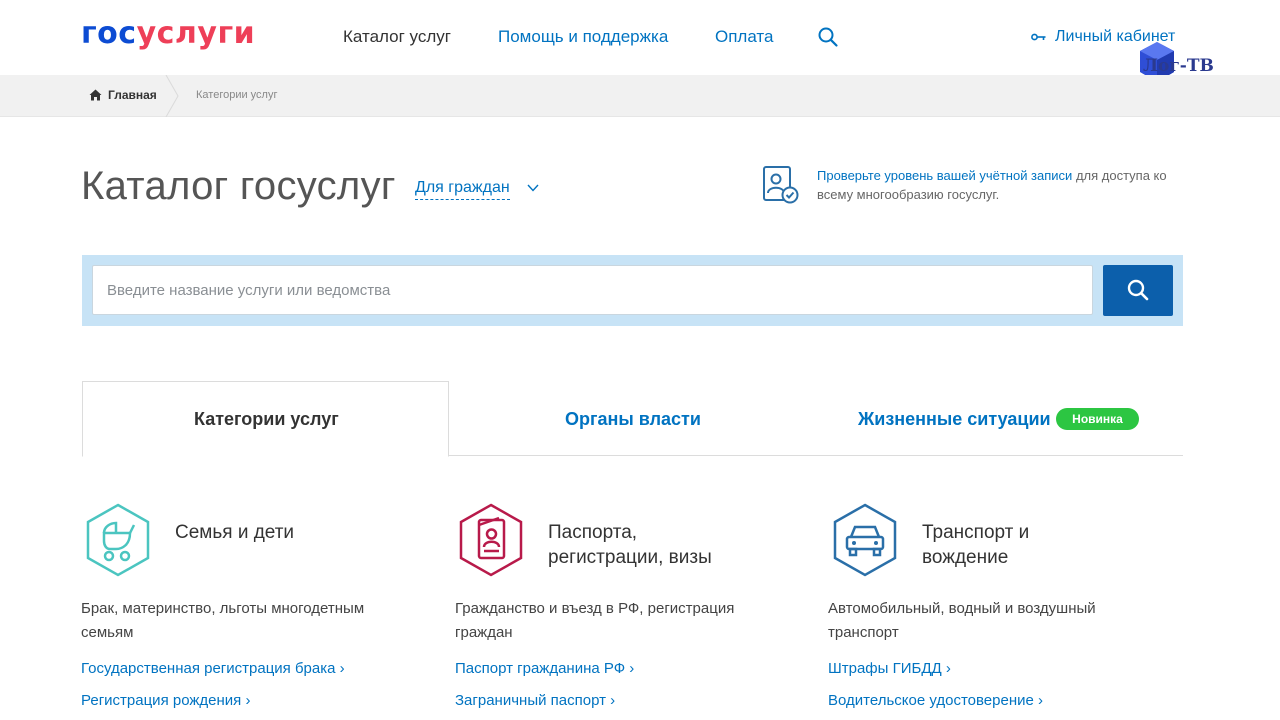  I want to click on breadcrumb-separator, so click(172, 96).